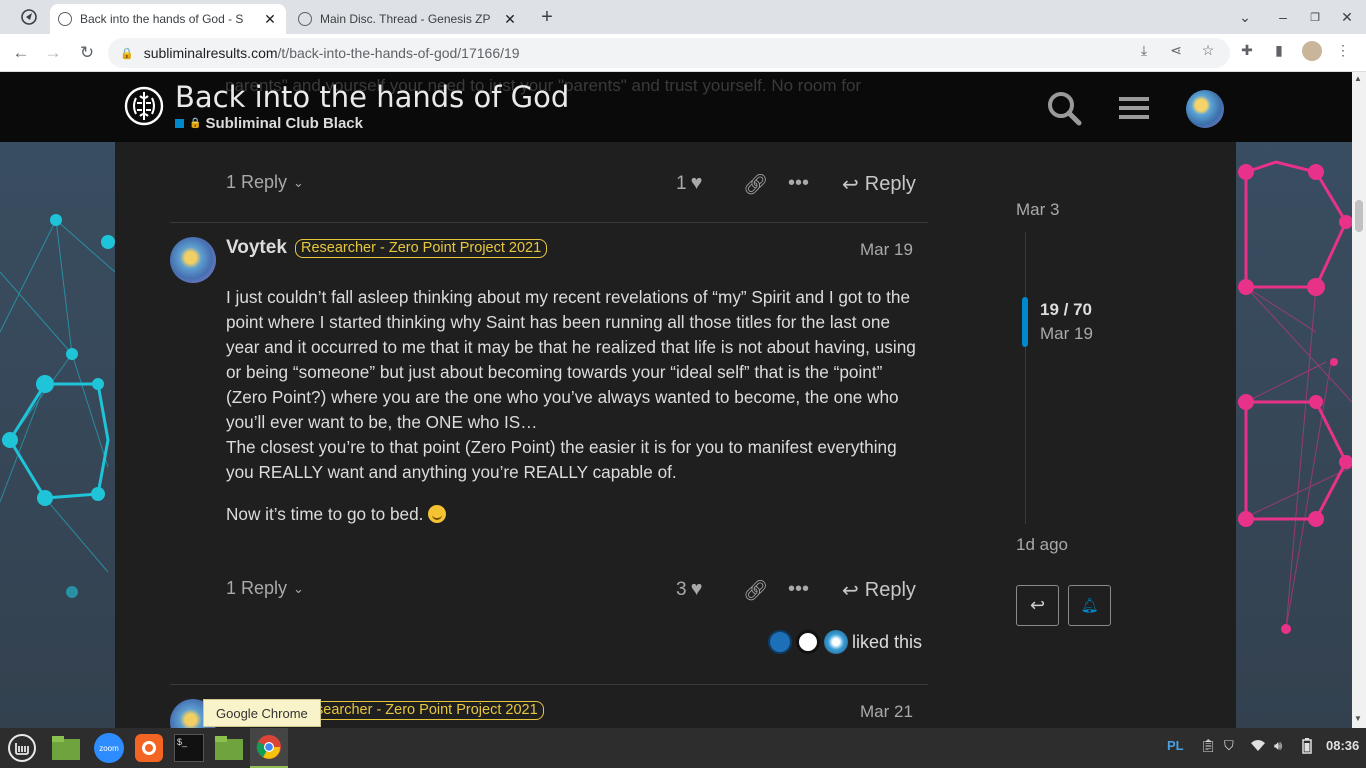 The image size is (1366, 768). Describe the element at coordinates (53, 53) in the screenshot. I see `forward-arrow-icon: →` at that location.